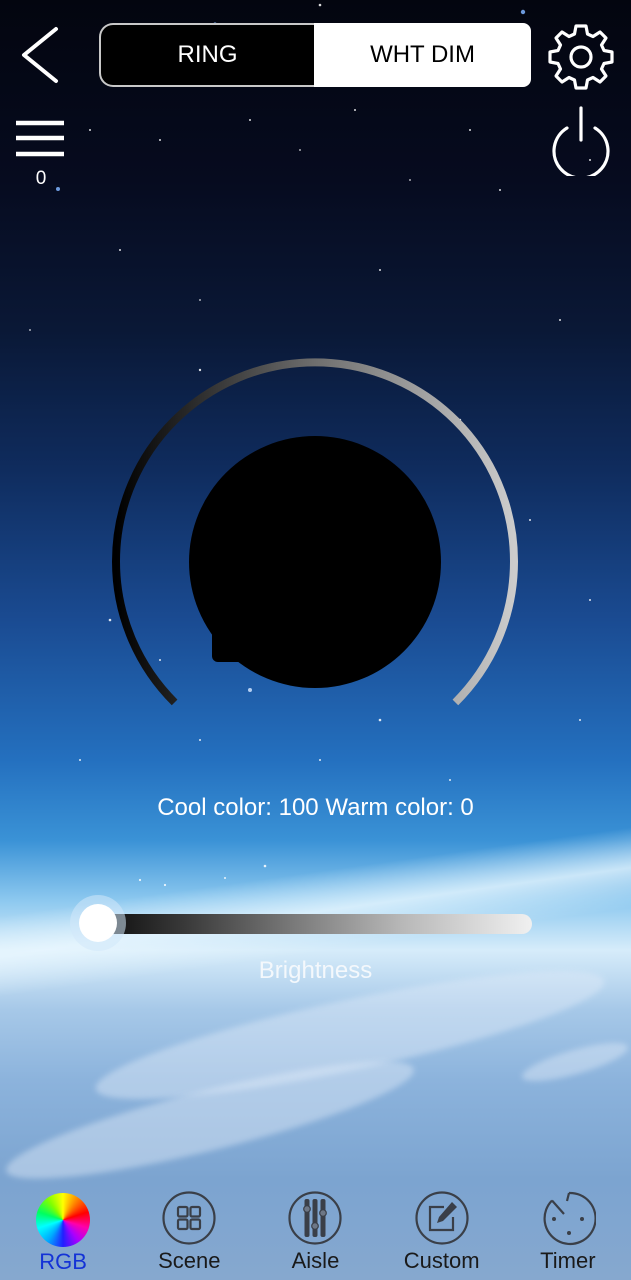 The height and width of the screenshot is (1280, 631). I want to click on color-value-readout: Cool color: 100 Warm color: 0, so click(315, 807).